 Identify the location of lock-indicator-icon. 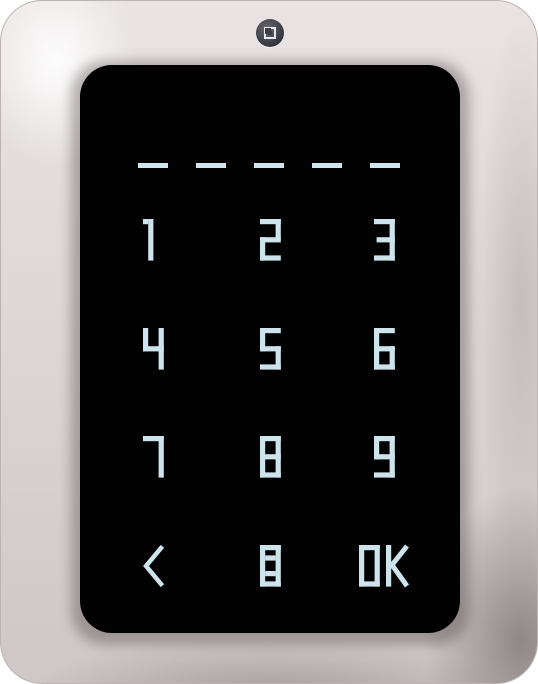
(270, 33).